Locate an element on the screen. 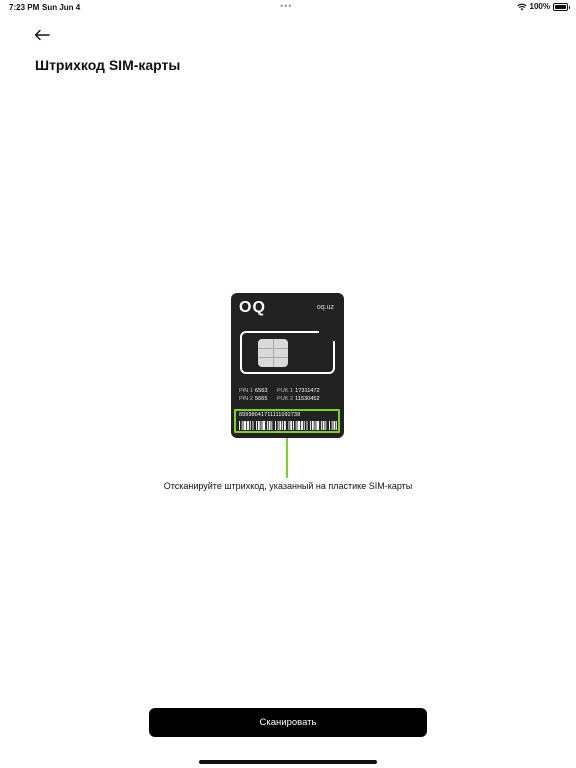 The height and width of the screenshot is (768, 576). status-bar: 7:23 PM Sun Jun 4 ••• 100% is located at coordinates (288, 7).